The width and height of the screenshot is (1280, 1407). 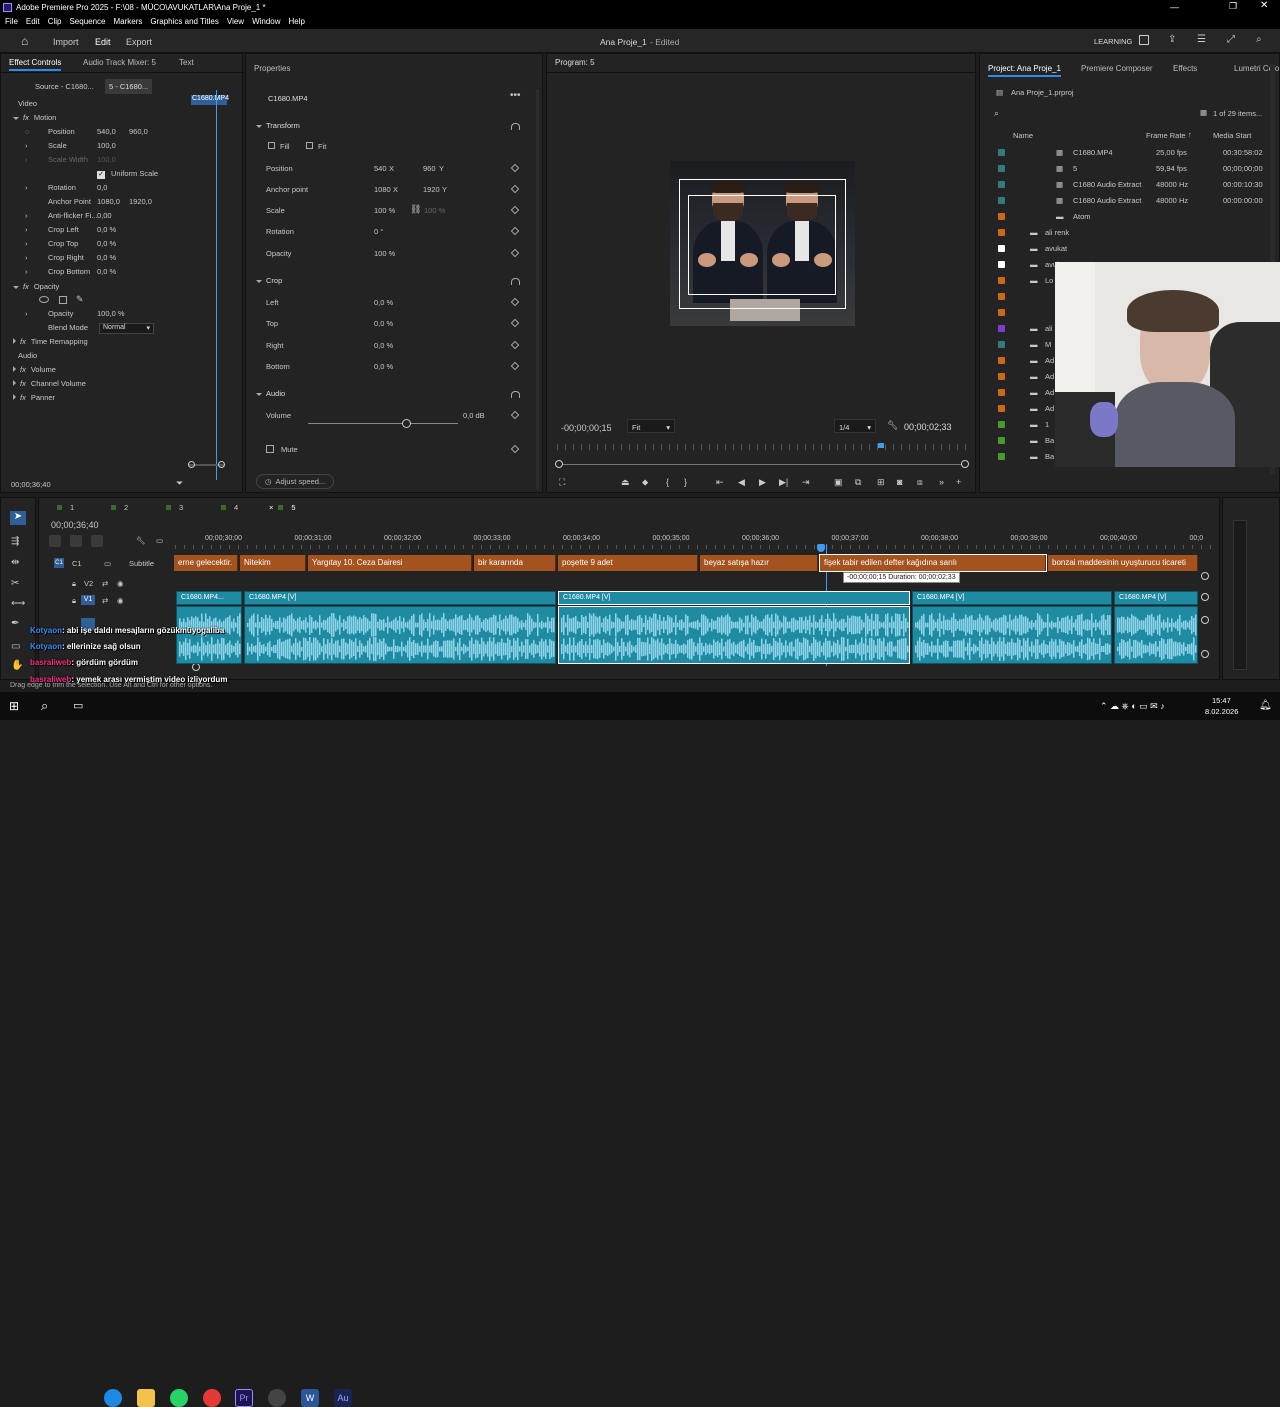 What do you see at coordinates (515, 323) in the screenshot?
I see `crop-top-keyframe-icon` at bounding box center [515, 323].